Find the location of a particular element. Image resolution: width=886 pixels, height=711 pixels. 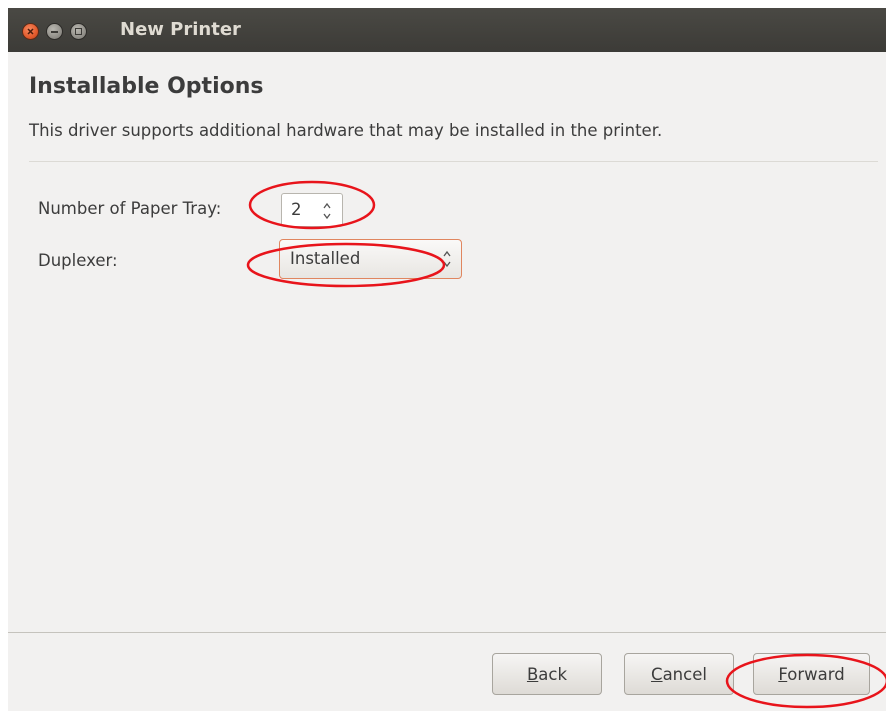

forward-mnemonic: F is located at coordinates (783, 674).